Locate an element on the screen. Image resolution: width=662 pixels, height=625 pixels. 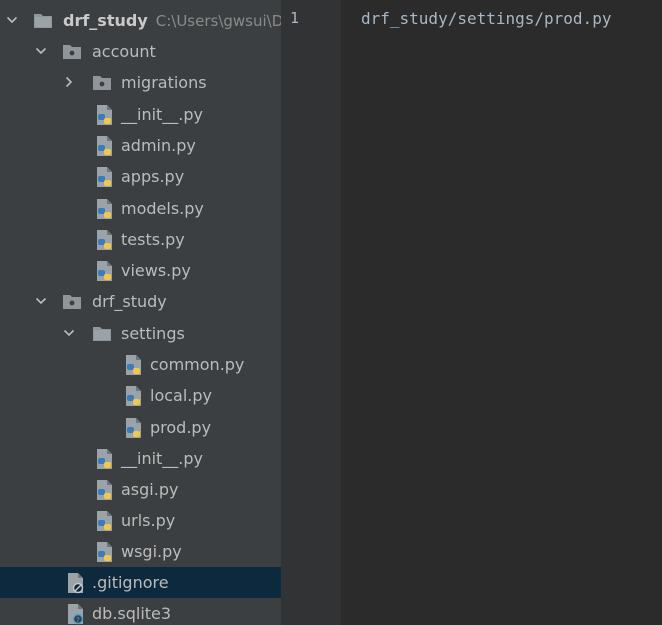
tree-item-file: tests.py is located at coordinates (140, 239).